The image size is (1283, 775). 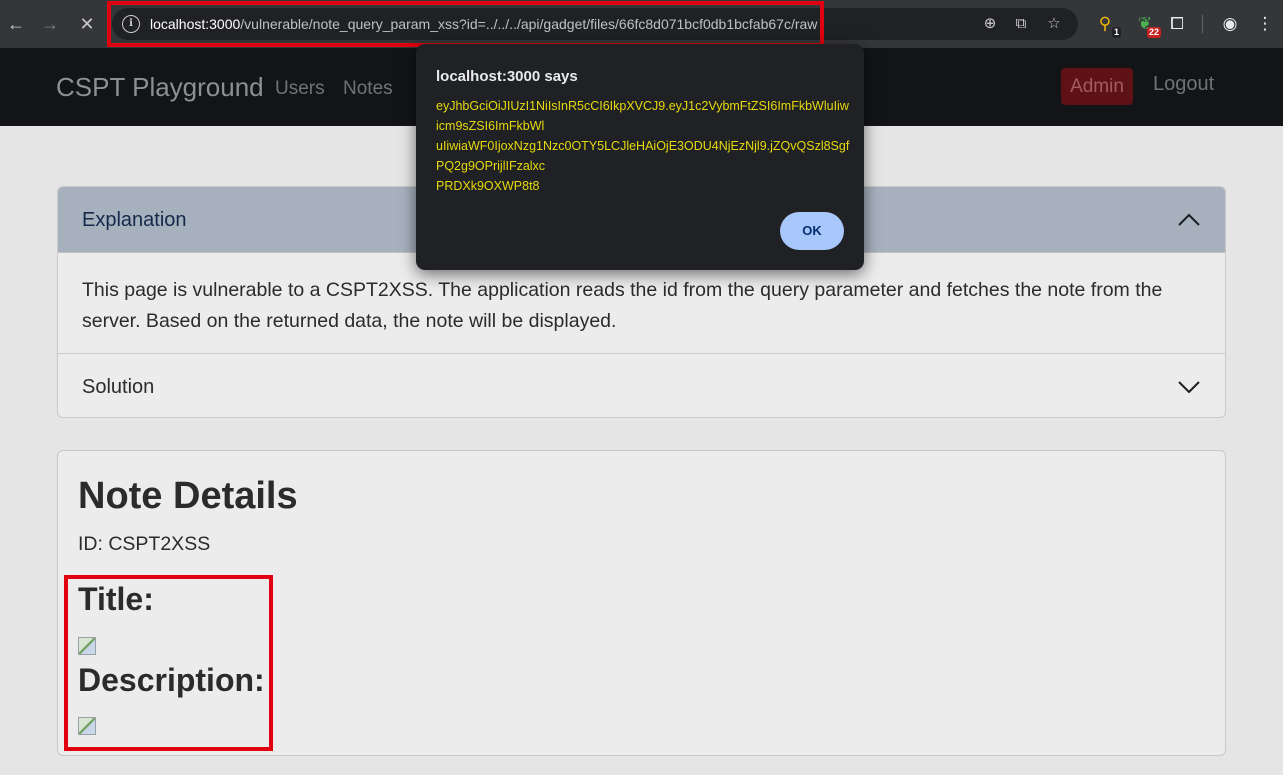 What do you see at coordinates (641, 385) in the screenshot?
I see `accordion-header-solution: Solution` at bounding box center [641, 385].